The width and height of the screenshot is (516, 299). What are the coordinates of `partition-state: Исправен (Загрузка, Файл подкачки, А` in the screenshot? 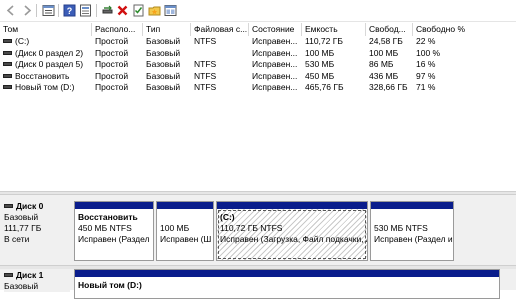 It's located at (293, 239).